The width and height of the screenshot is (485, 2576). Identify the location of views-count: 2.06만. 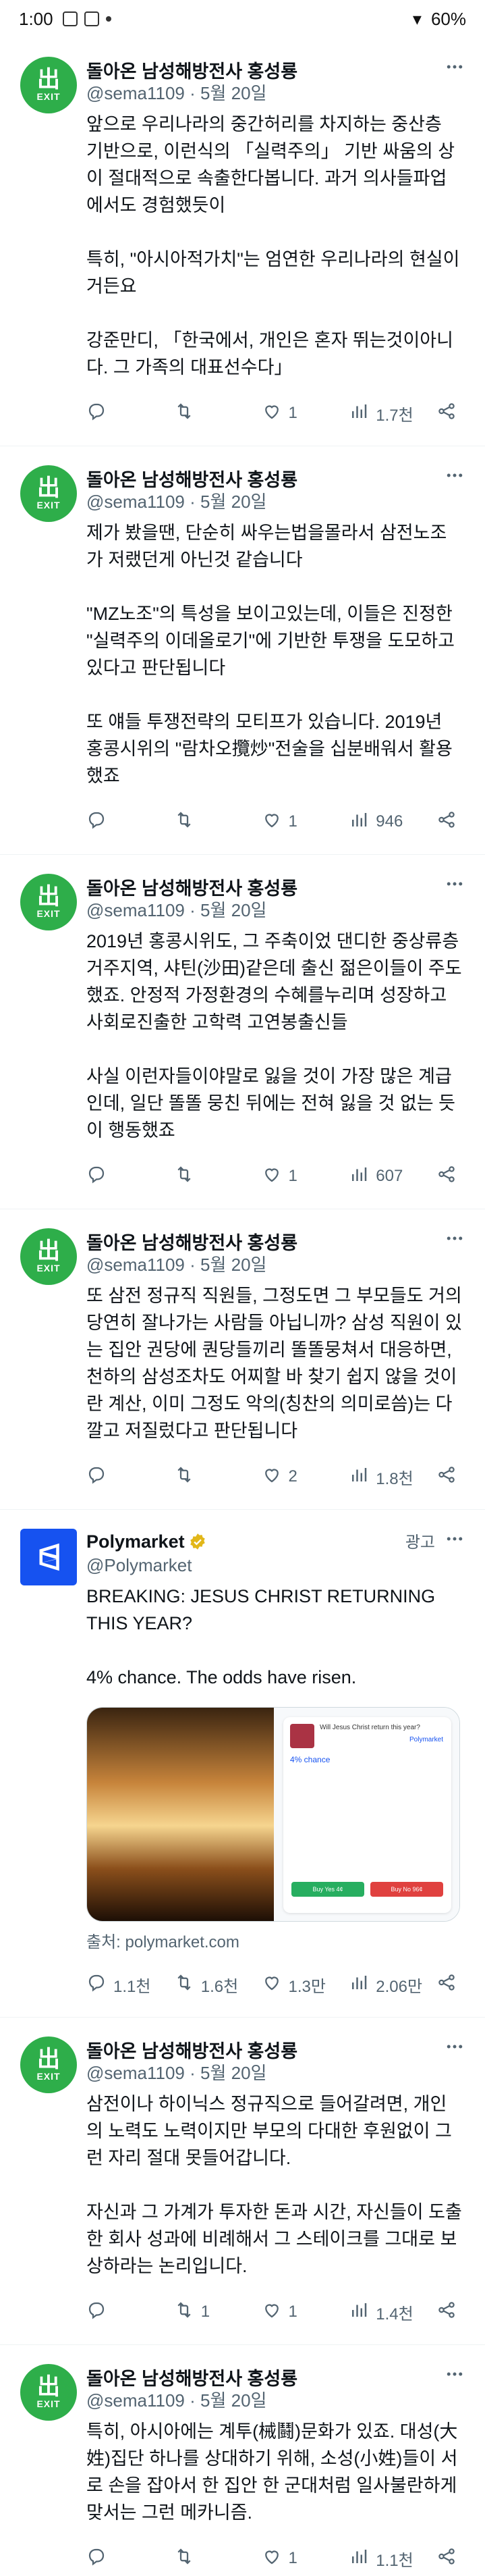
(399, 1986).